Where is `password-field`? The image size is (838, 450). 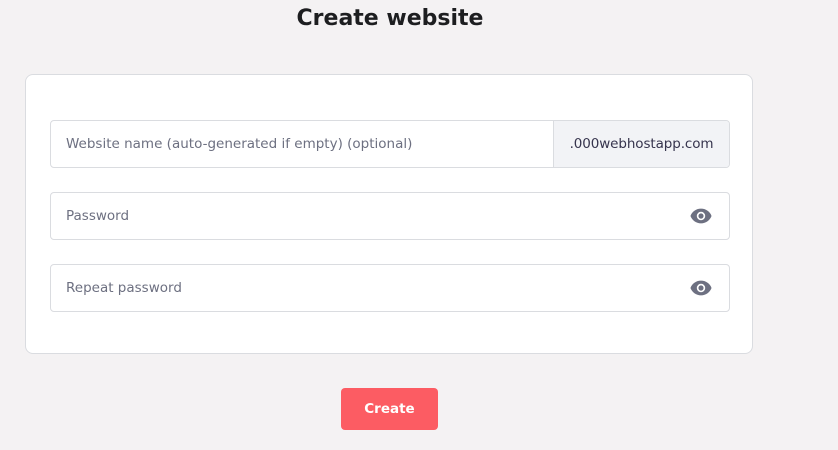 password-field is located at coordinates (390, 216).